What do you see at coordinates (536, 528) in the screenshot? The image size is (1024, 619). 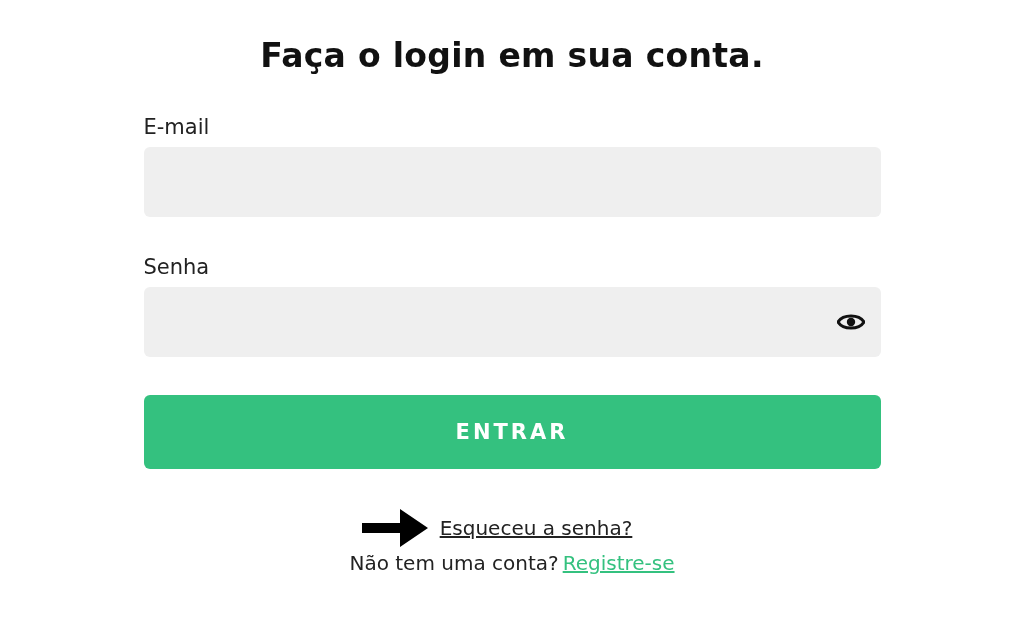 I see `forgot-password-link: Esqueceu a senha?` at bounding box center [536, 528].